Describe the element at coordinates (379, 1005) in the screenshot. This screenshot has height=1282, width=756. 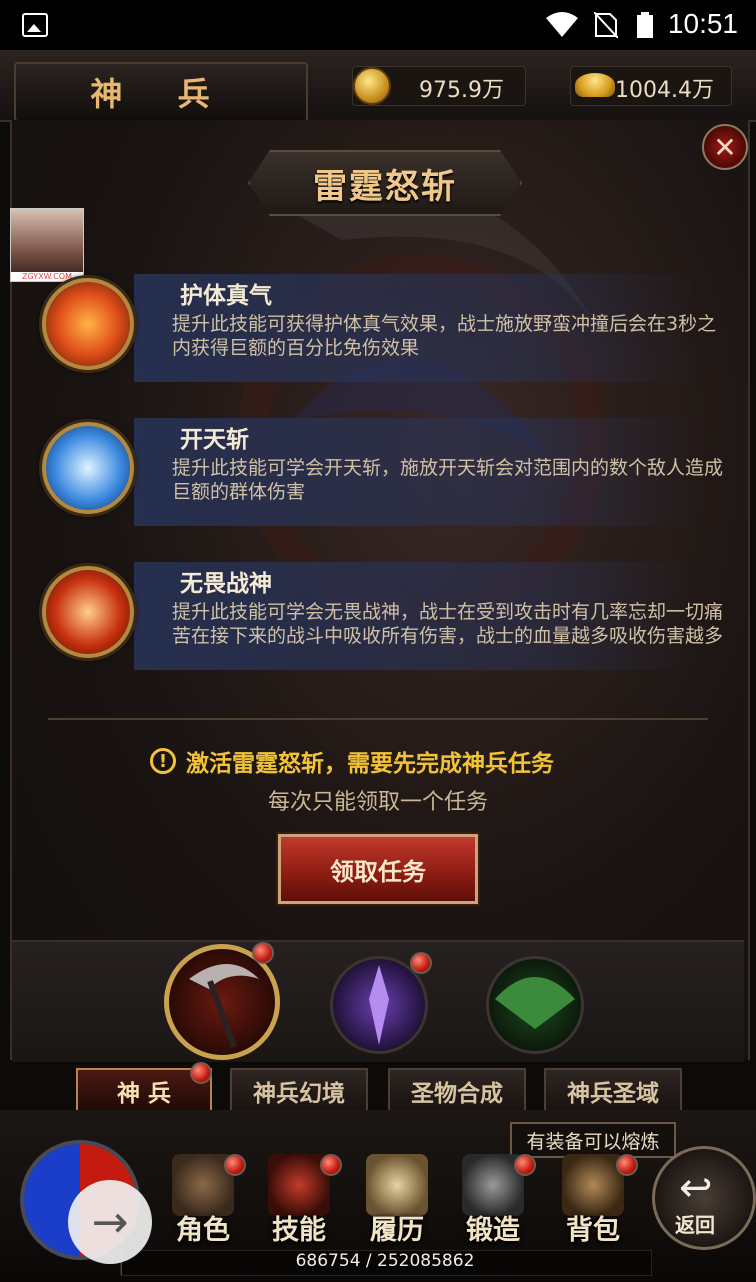
I see `staff-shape` at that location.